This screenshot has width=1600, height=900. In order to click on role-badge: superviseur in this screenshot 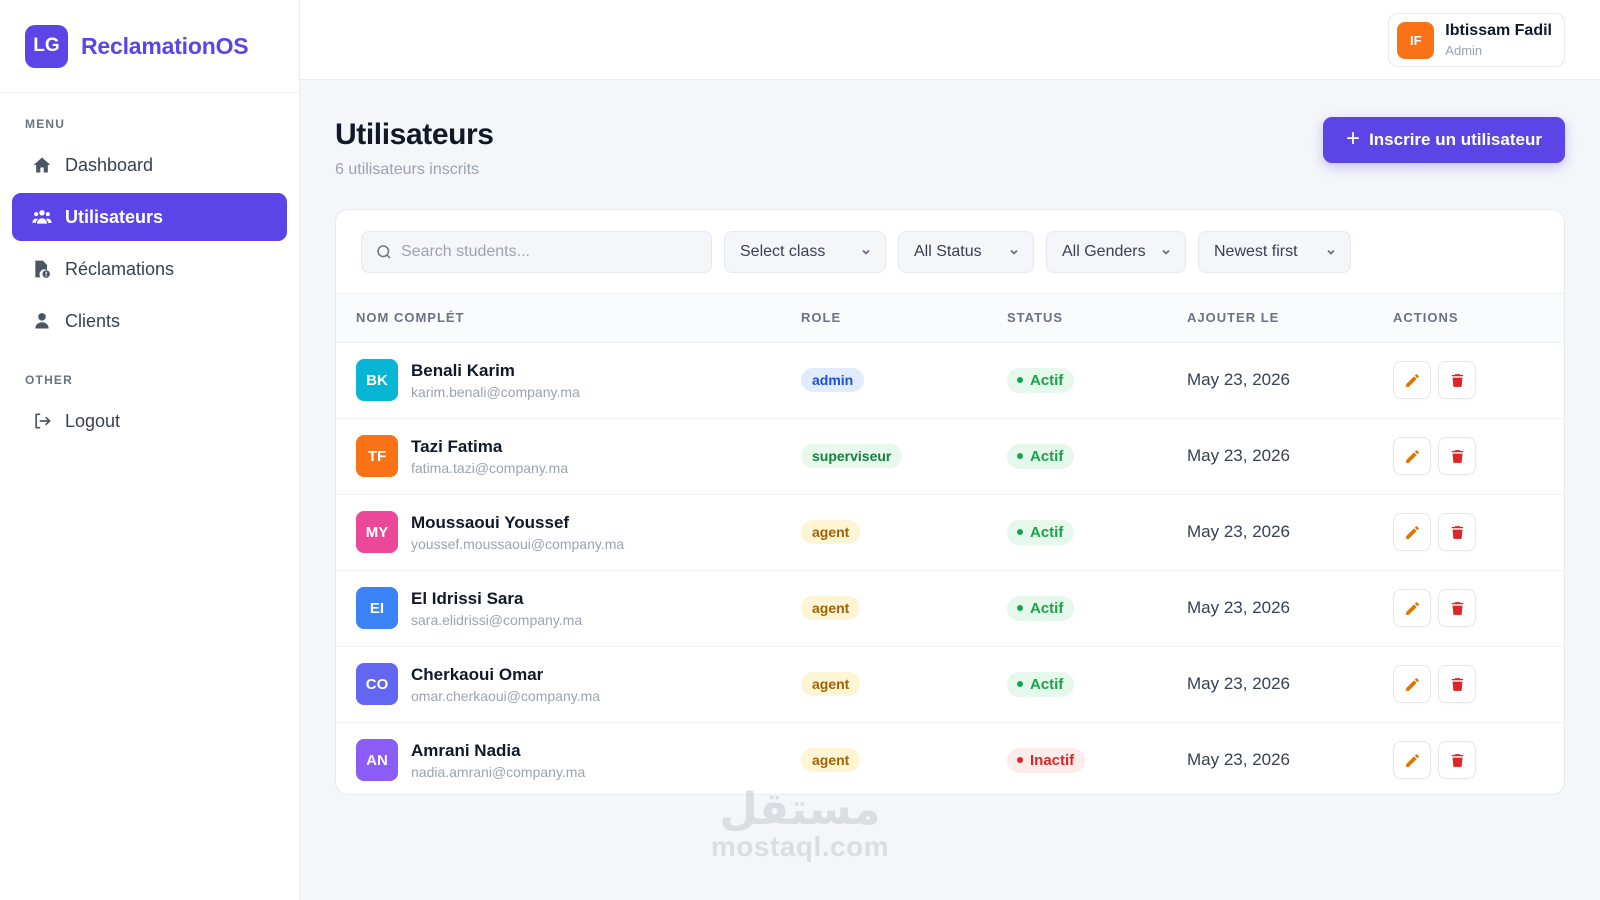, I will do `click(852, 456)`.